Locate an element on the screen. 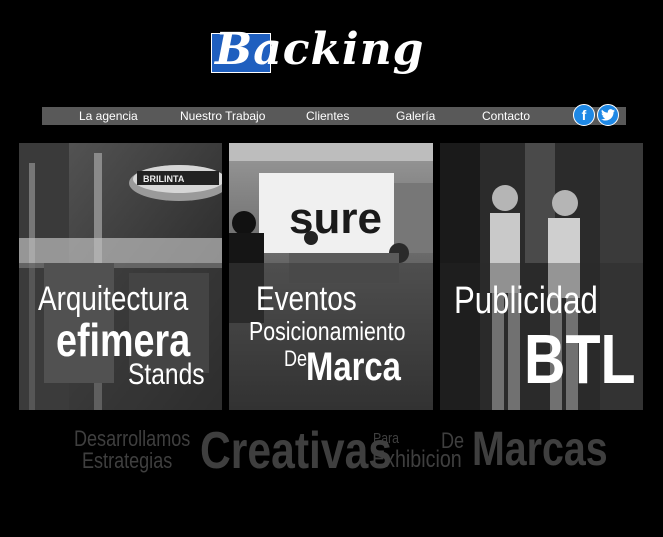 This screenshot has width=663, height=537. panel-title-line: Stands is located at coordinates (166, 374).